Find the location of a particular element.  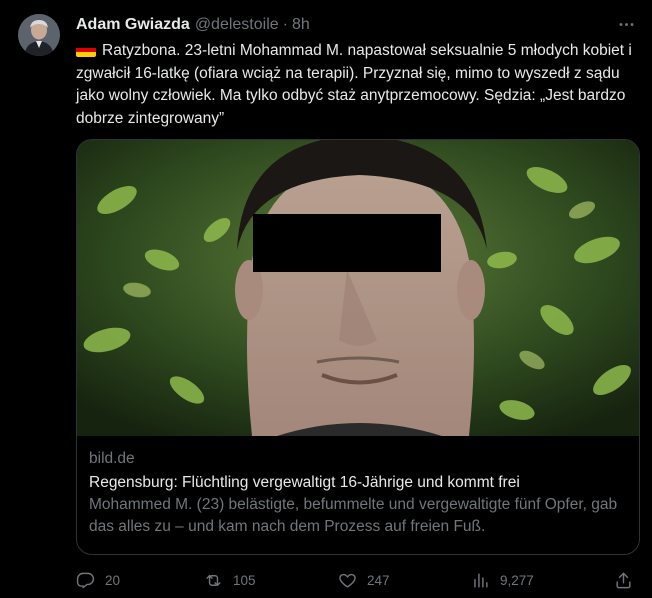

analytics-icon is located at coordinates (481, 580).